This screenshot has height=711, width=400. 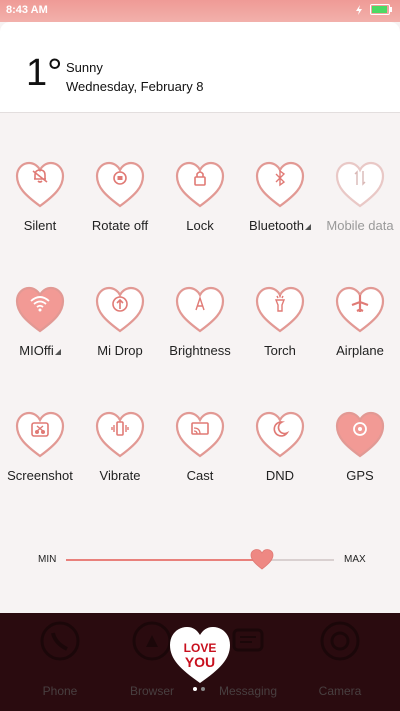 I want to click on toggle-mioffi: MIOffi, so click(x=40, y=330).